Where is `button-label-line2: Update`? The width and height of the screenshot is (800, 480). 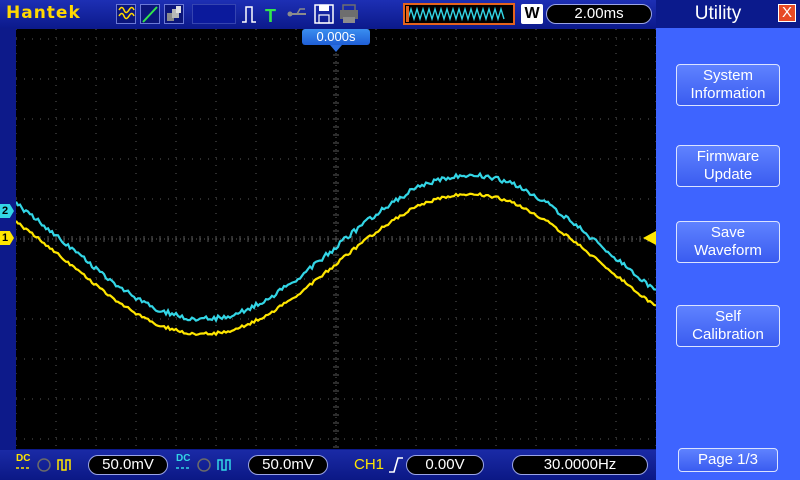 button-label-line2: Update is located at coordinates (728, 174).